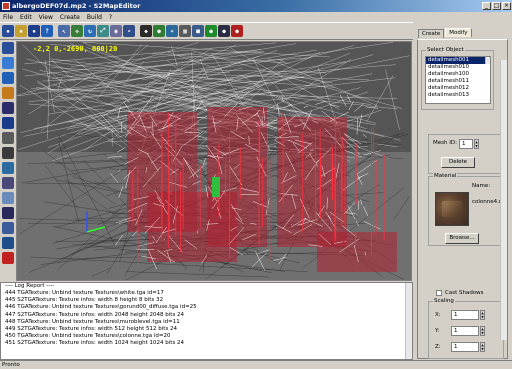  Describe the element at coordinates (8, 48) in the screenshot. I see `left-tool-1-icon` at that location.